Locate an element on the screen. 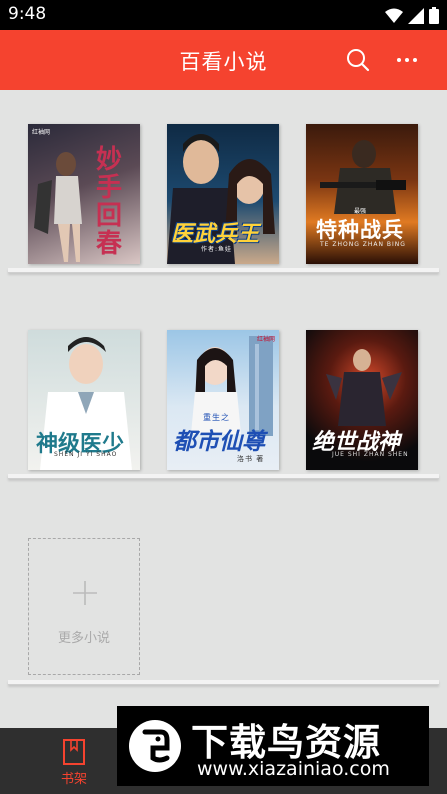 This screenshot has width=447, height=794. book-cover: 红袖网 妙手回春 is located at coordinates (84, 194).